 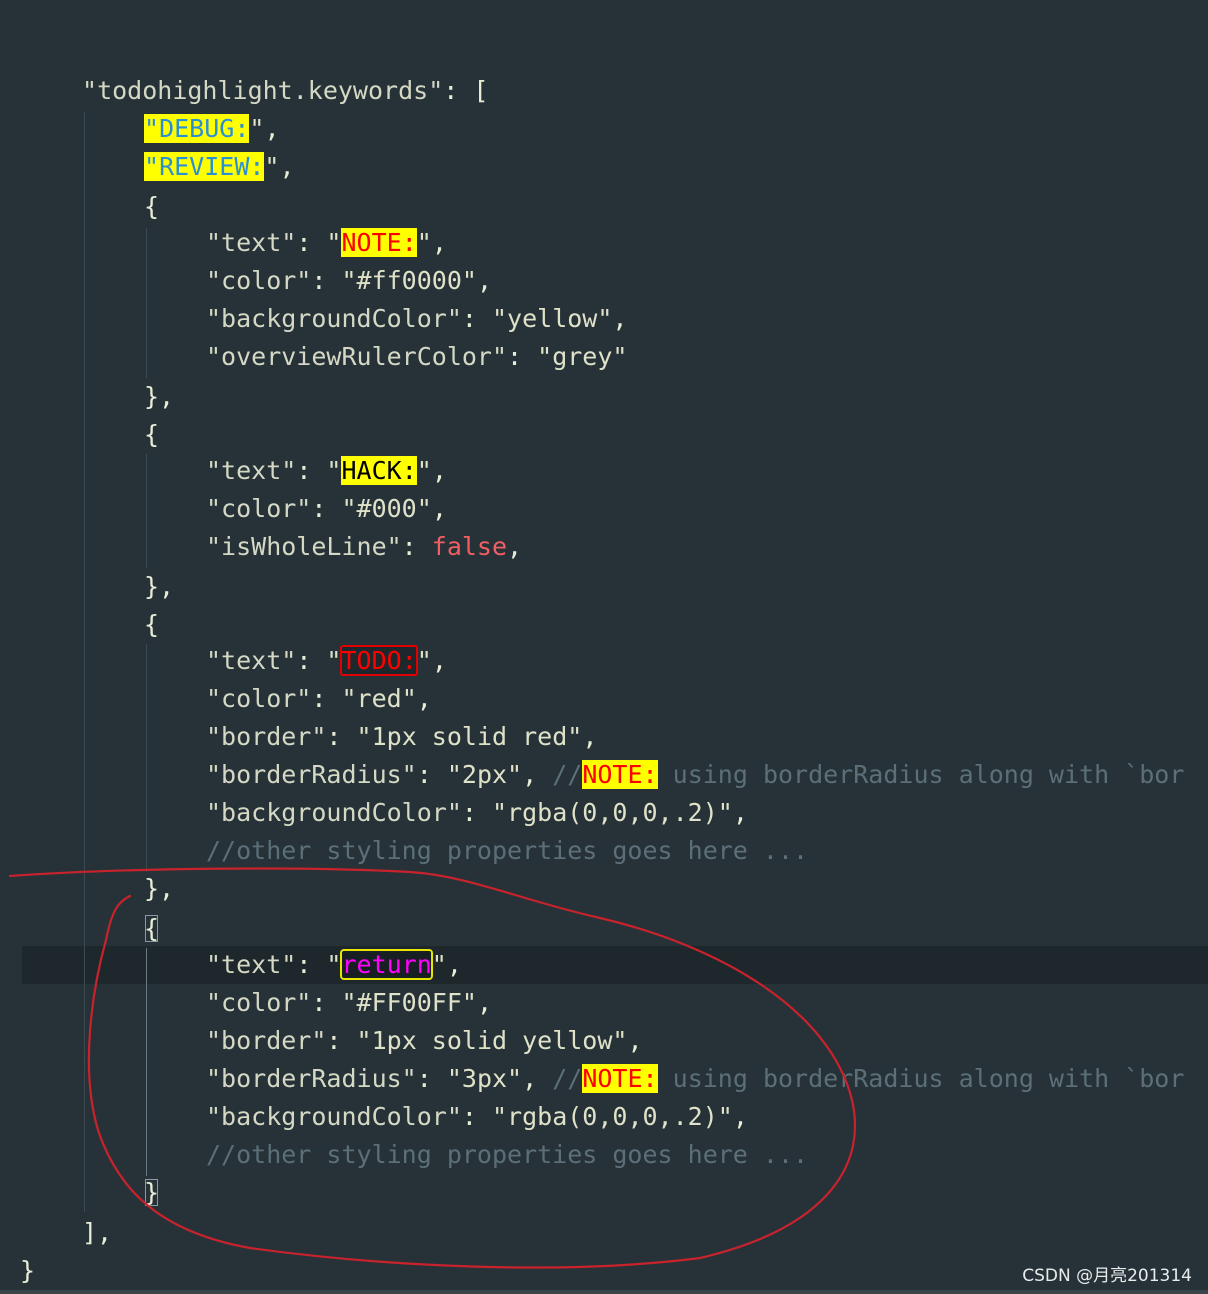 I want to click on code-line: "REVIEW:",, so click(x=219, y=166).